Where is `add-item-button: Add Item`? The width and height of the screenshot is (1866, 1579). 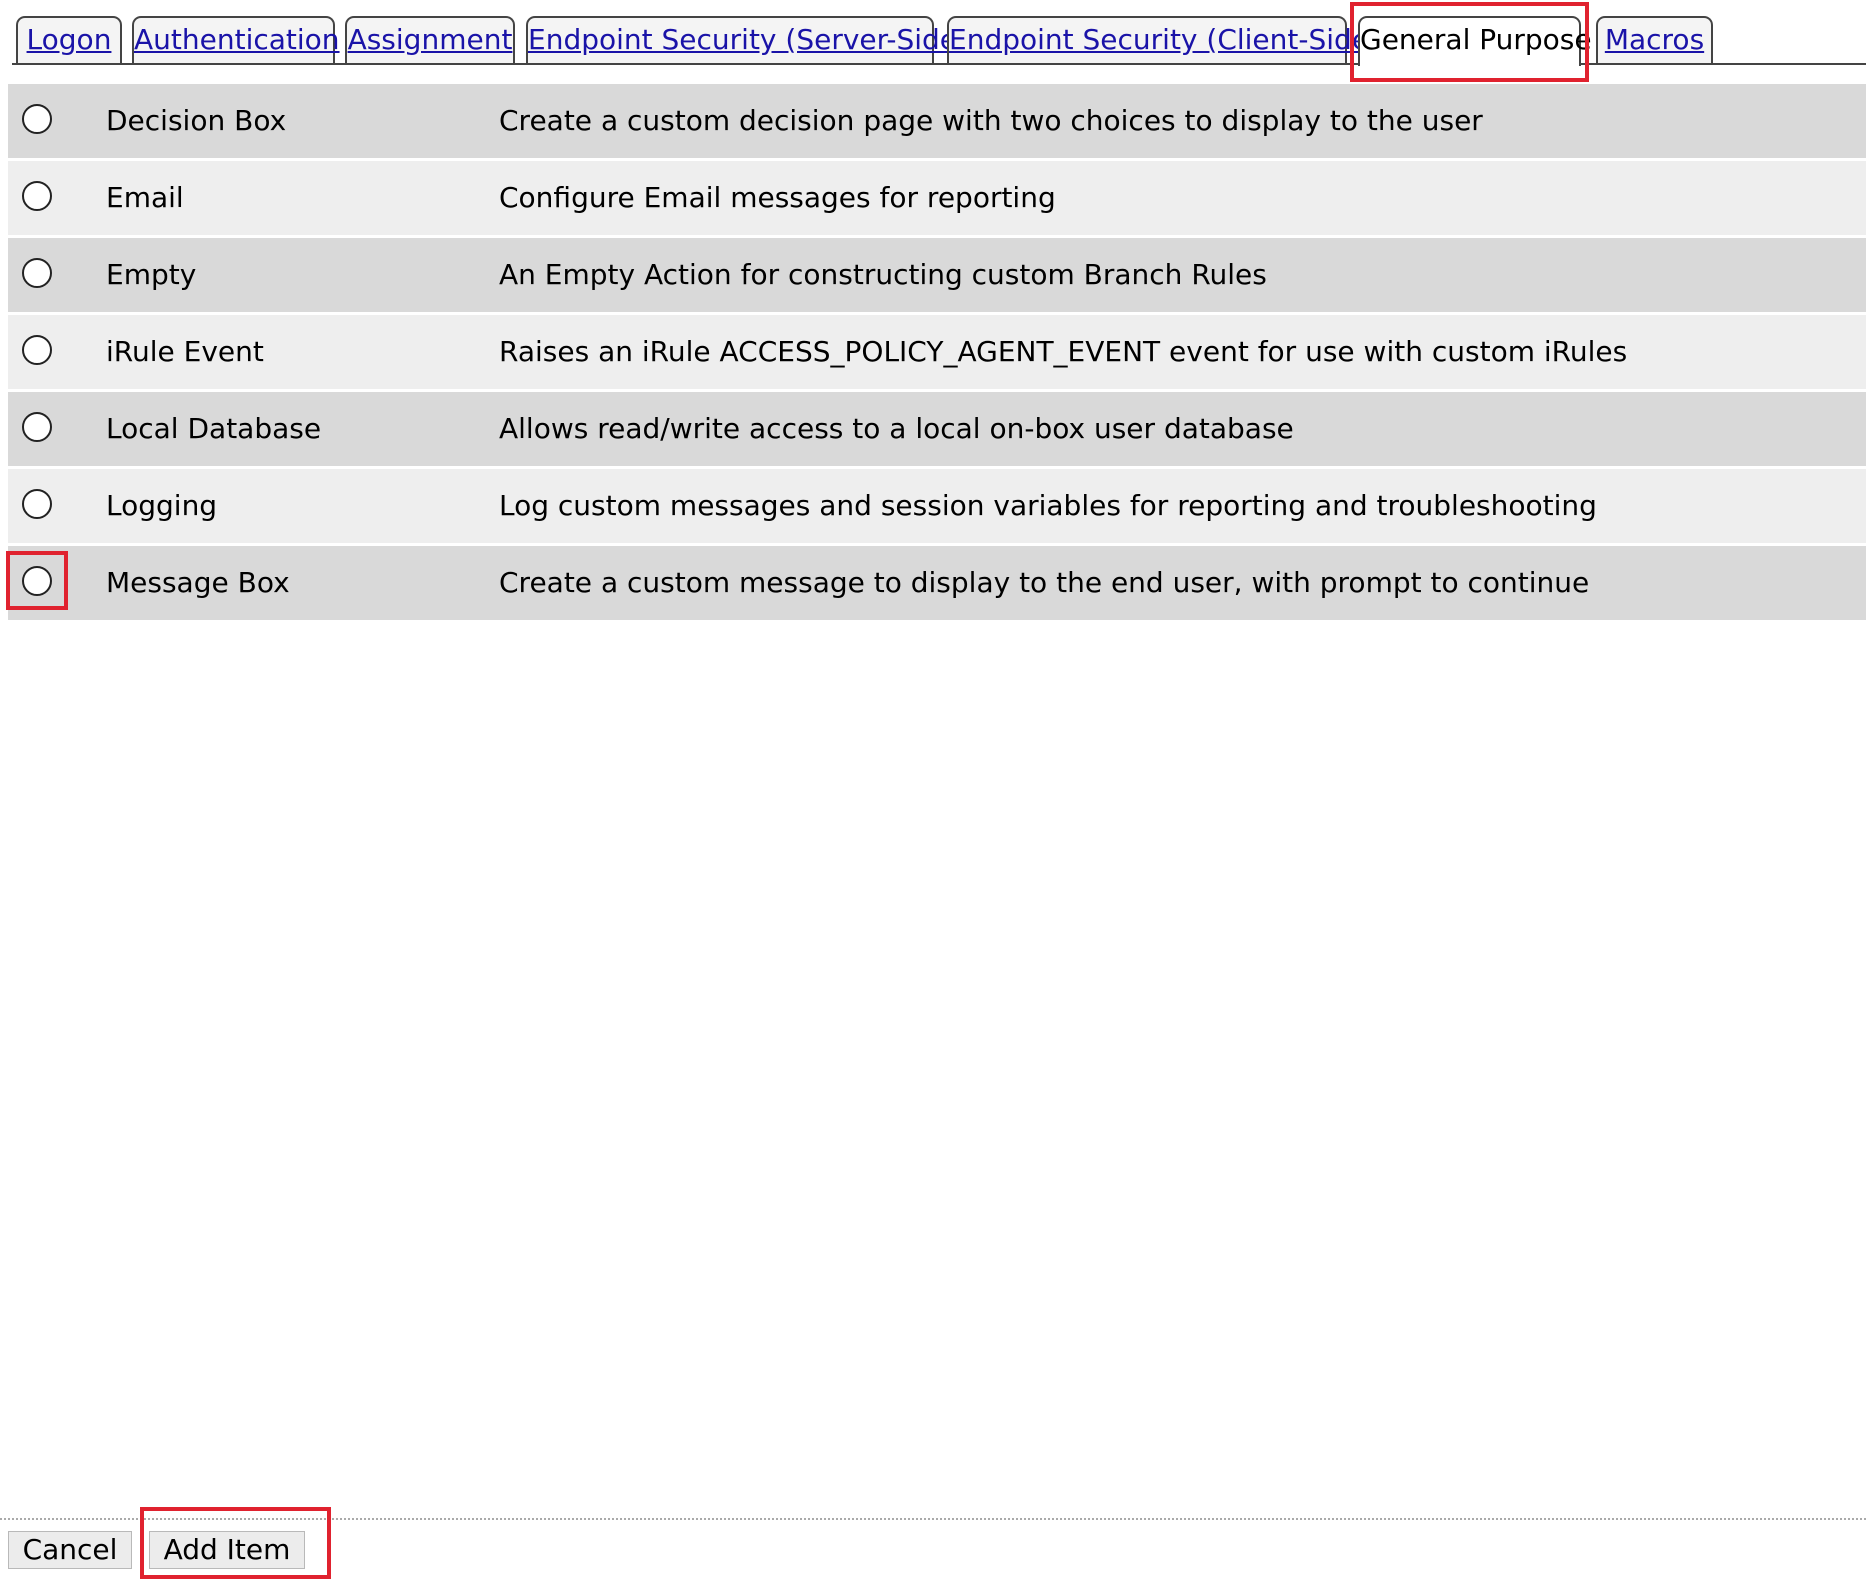 add-item-button: Add Item is located at coordinates (227, 1550).